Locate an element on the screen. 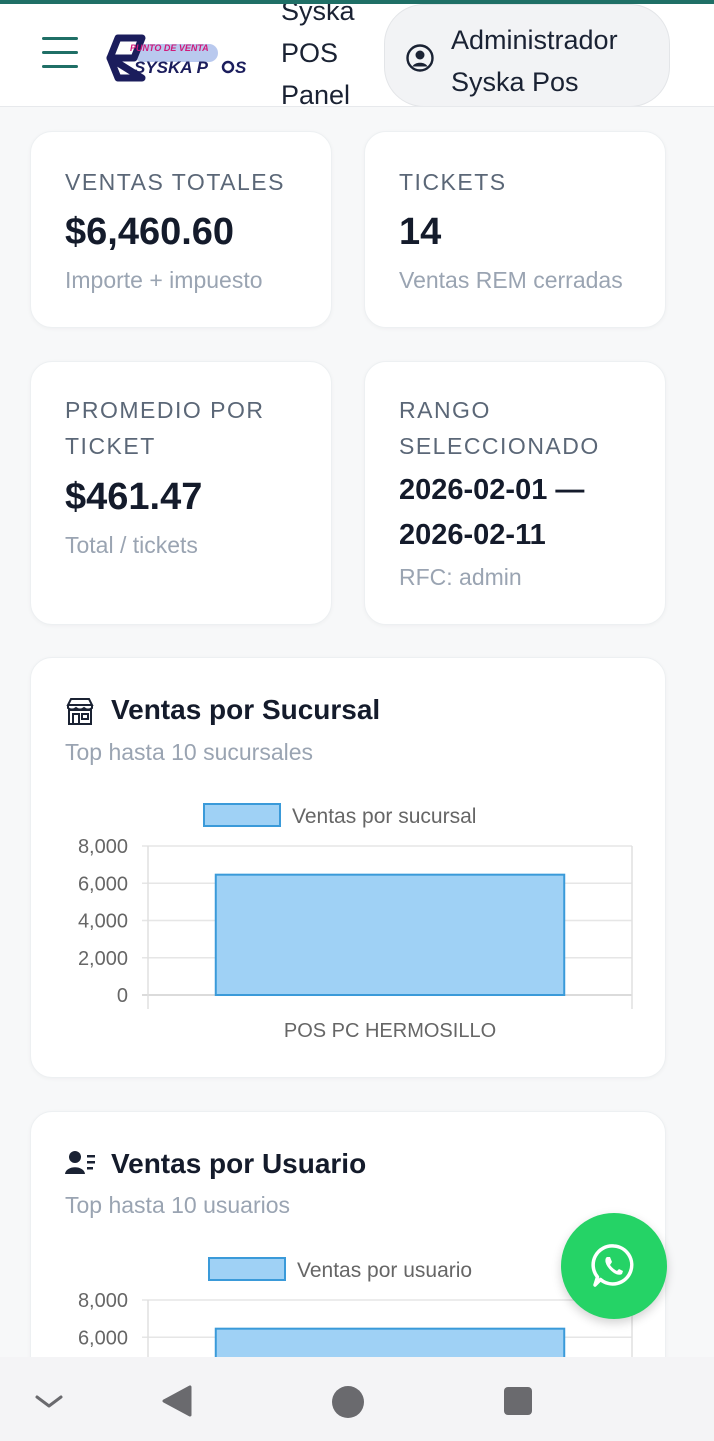 Image resolution: width=714 pixels, height=1441 pixels. recents-icon is located at coordinates (518, 1401).